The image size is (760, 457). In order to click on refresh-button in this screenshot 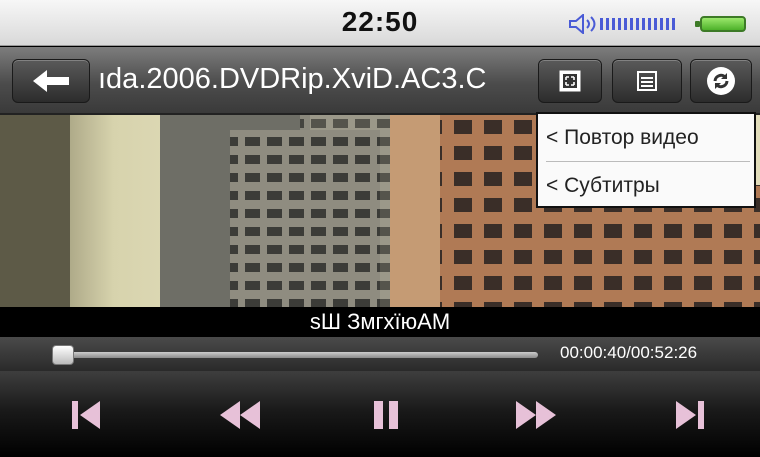, I will do `click(721, 81)`.